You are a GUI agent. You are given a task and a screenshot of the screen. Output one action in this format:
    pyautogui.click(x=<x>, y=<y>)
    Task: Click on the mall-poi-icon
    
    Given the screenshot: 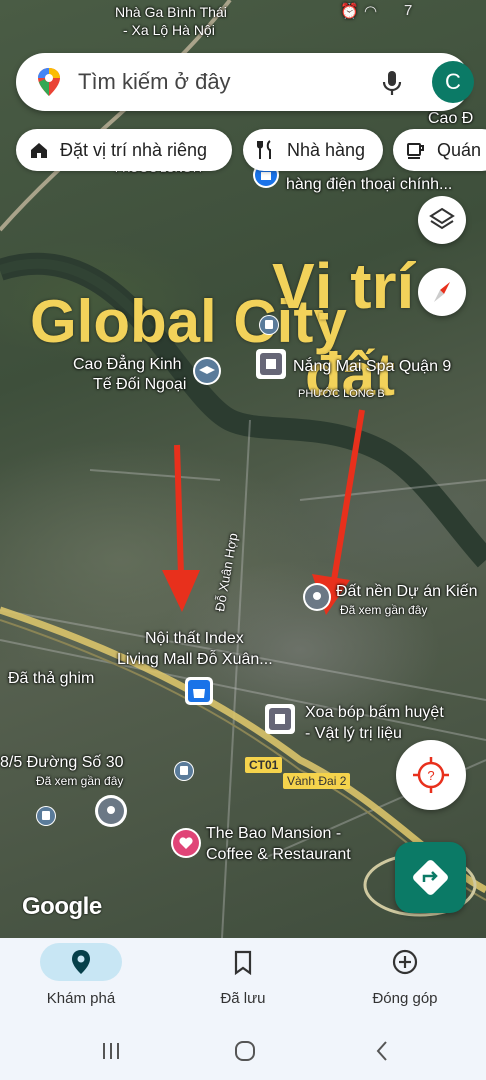 What is the action you would take?
    pyautogui.click(x=199, y=691)
    